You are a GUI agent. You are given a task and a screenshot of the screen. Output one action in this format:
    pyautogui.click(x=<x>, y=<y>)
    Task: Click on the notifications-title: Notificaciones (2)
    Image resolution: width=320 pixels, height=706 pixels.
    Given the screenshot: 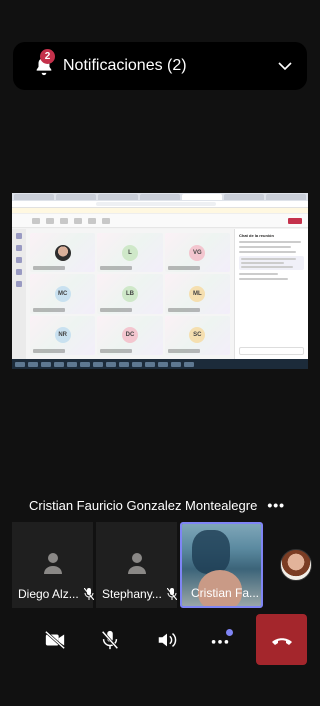 What is the action you would take?
    pyautogui.click(x=125, y=65)
    